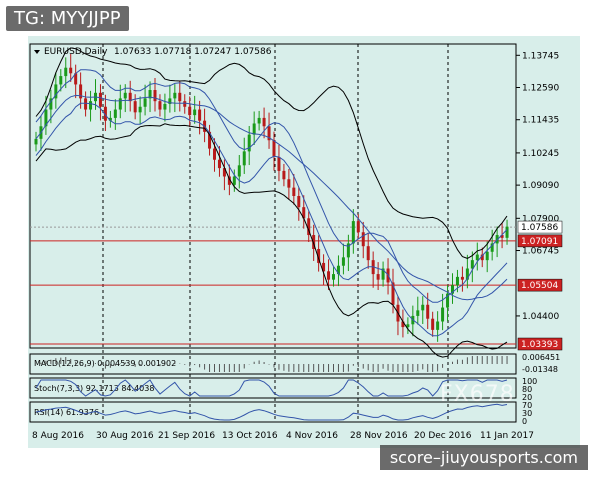 Image resolution: width=600 pixels, height=480 pixels. I want to click on chart-symbol-label: EURUSD,Daily, so click(76, 52).